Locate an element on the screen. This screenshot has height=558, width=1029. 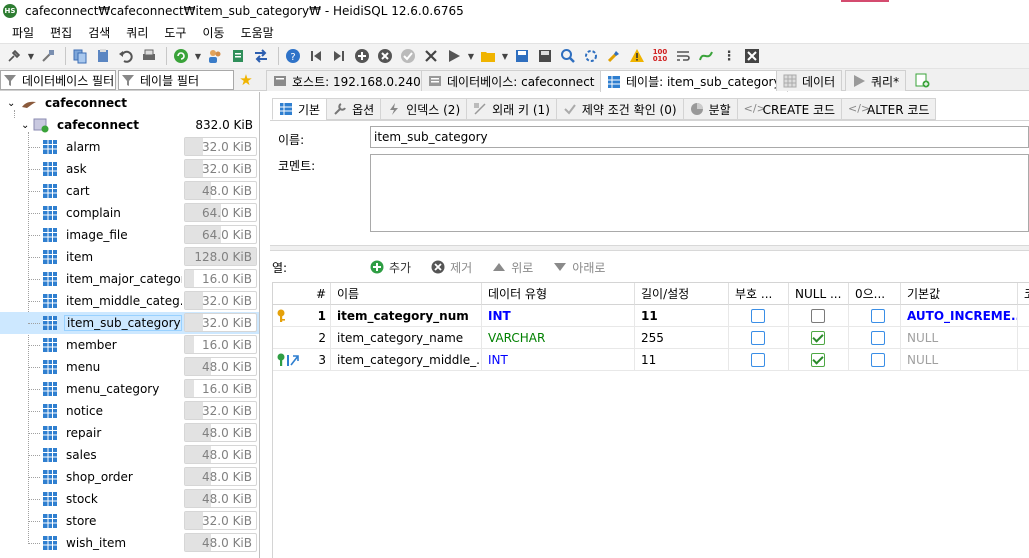
move-down-button: 아래로 is located at coordinates (579, 267).